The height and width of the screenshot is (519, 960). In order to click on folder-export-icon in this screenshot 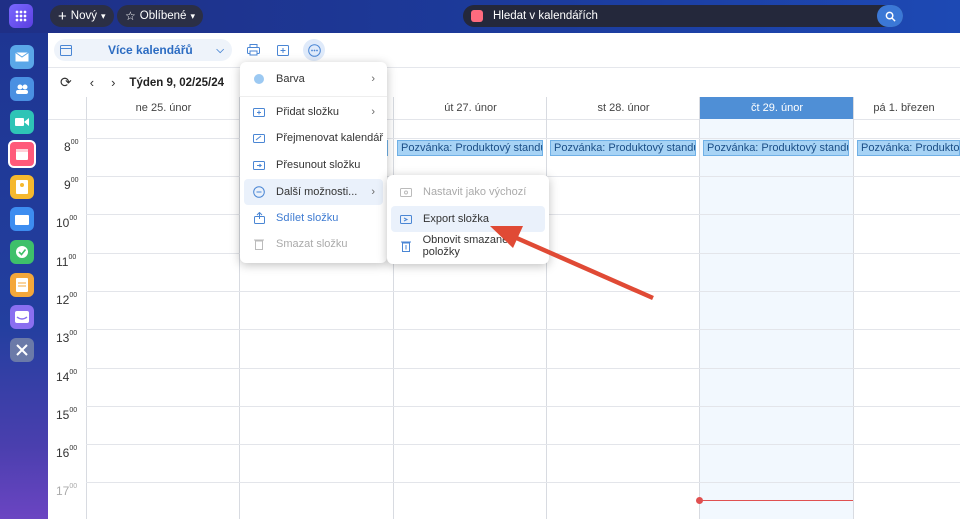, I will do `click(406, 219)`.